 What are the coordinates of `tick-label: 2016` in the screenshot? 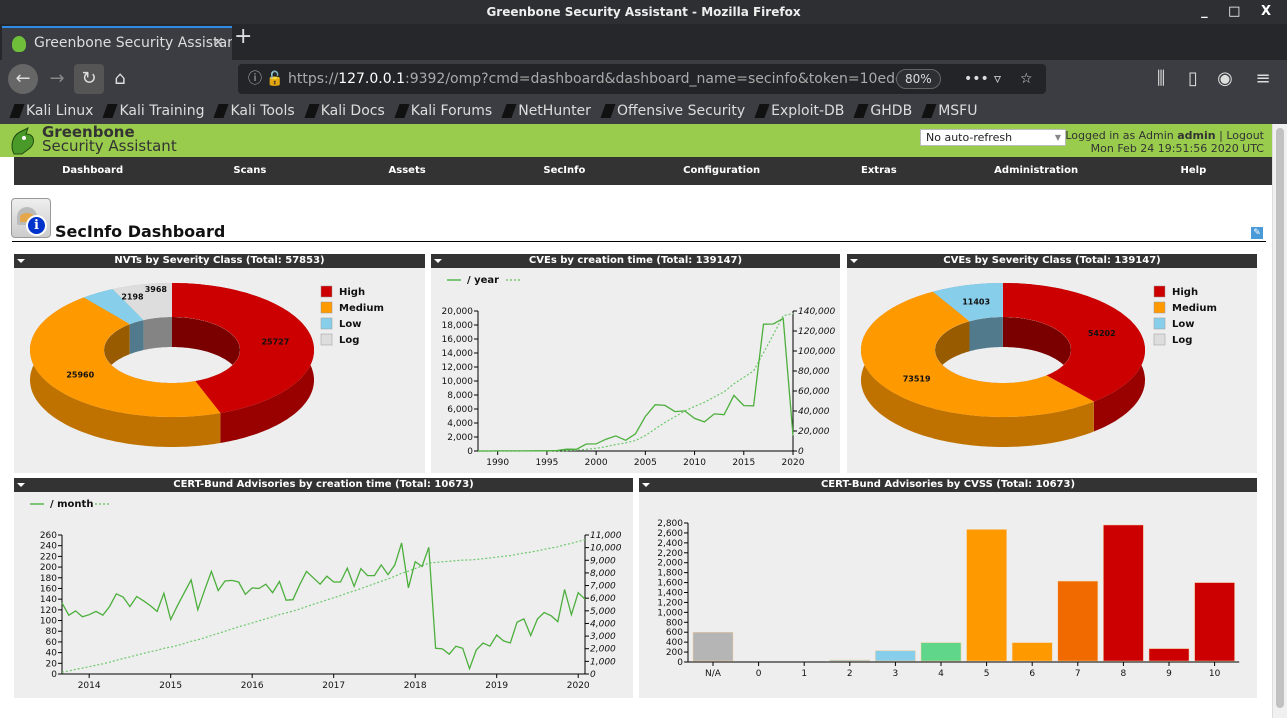 It's located at (252, 686).